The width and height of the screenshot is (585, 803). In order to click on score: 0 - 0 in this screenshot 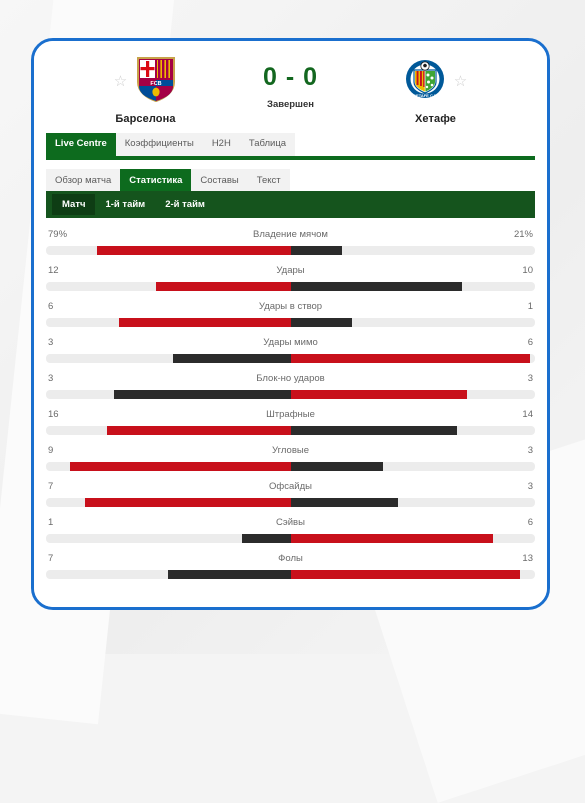, I will do `click(290, 78)`.